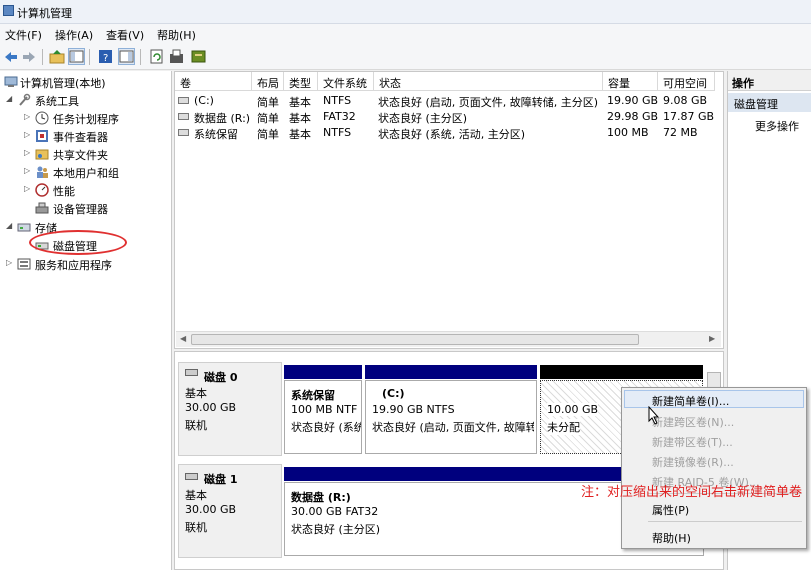  Describe the element at coordinates (630, 81) in the screenshot. I see `column-header-capacity: 容量` at that location.